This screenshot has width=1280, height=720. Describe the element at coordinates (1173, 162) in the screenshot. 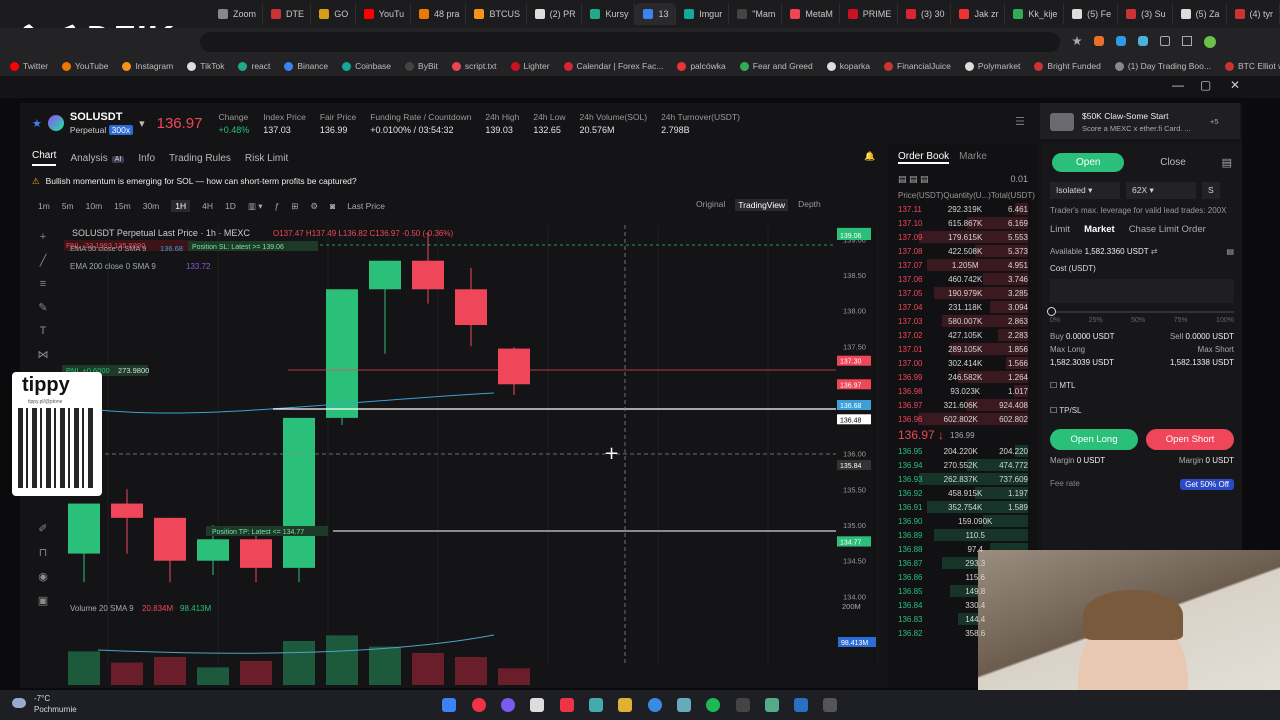

I see `close-tab: Close` at that location.